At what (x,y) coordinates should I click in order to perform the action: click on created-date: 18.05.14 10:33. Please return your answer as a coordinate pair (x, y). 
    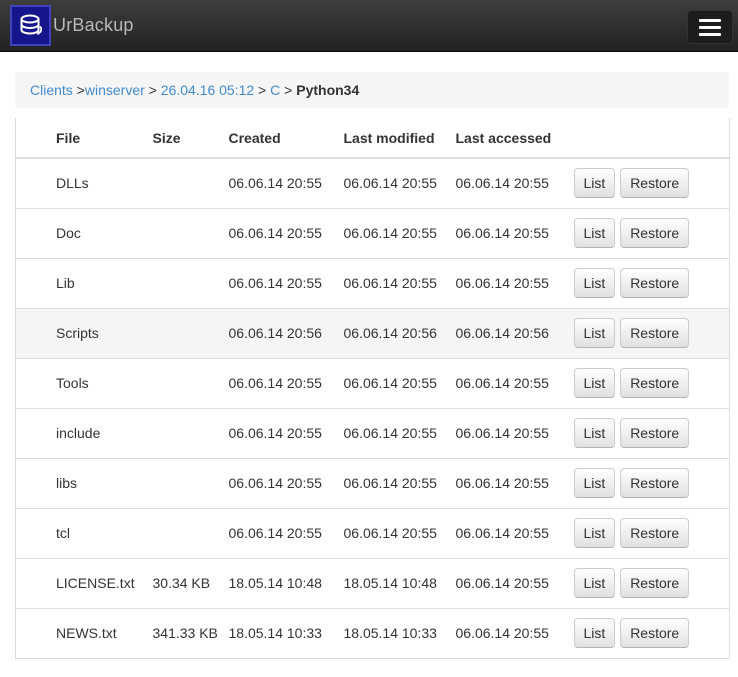
    Looking at the image, I should click on (286, 633).